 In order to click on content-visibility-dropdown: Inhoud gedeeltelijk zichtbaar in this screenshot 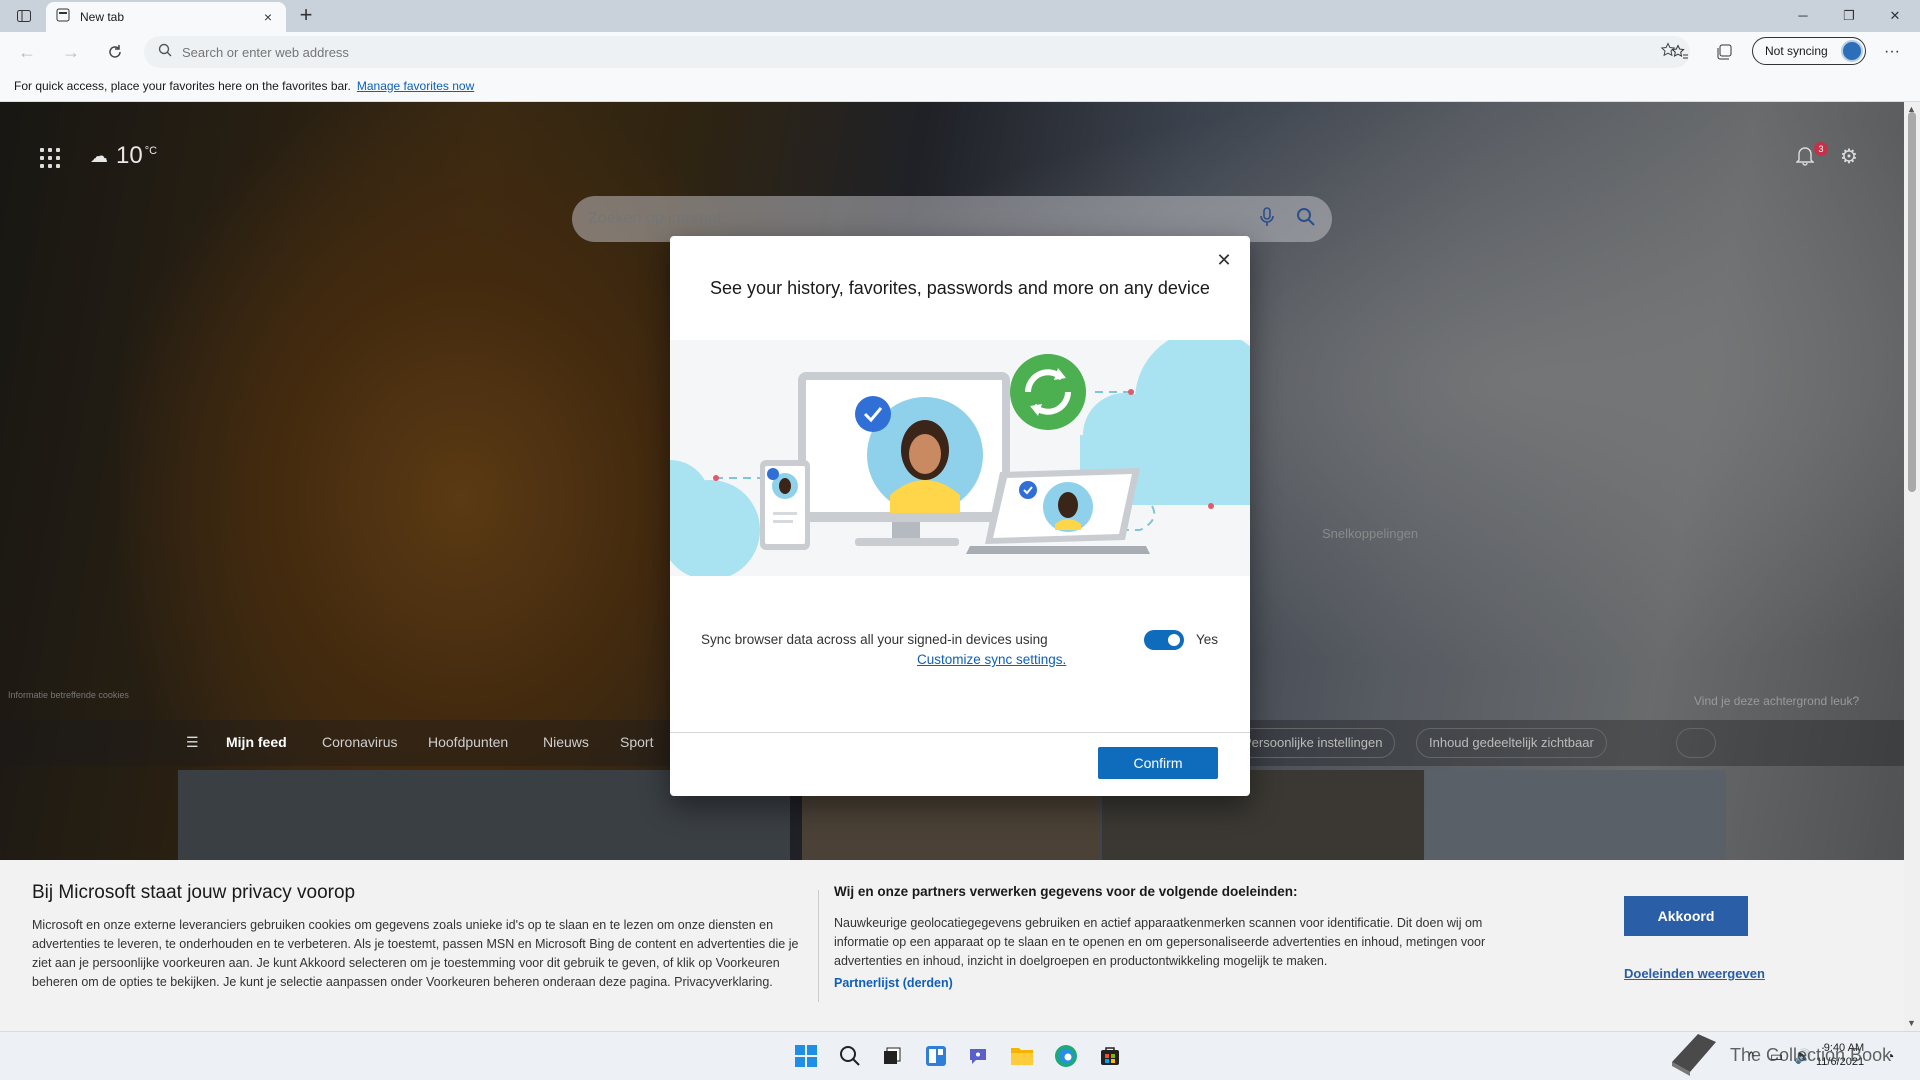, I will do `click(1511, 743)`.